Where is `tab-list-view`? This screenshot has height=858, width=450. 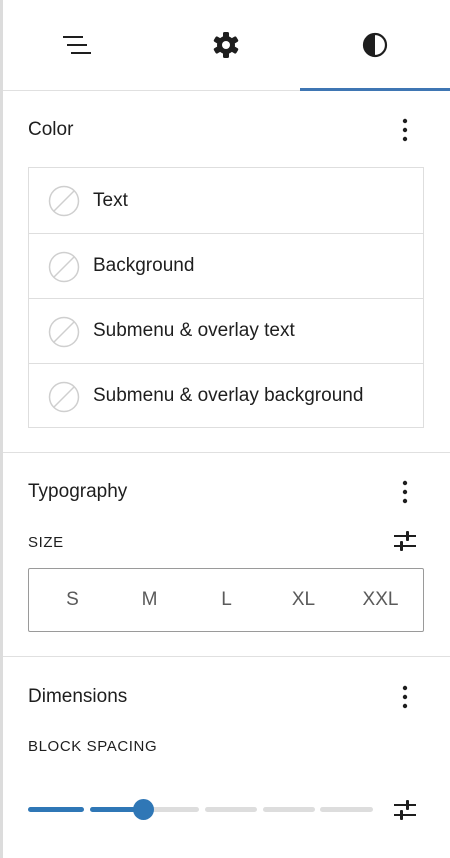 tab-list-view is located at coordinates (77, 45).